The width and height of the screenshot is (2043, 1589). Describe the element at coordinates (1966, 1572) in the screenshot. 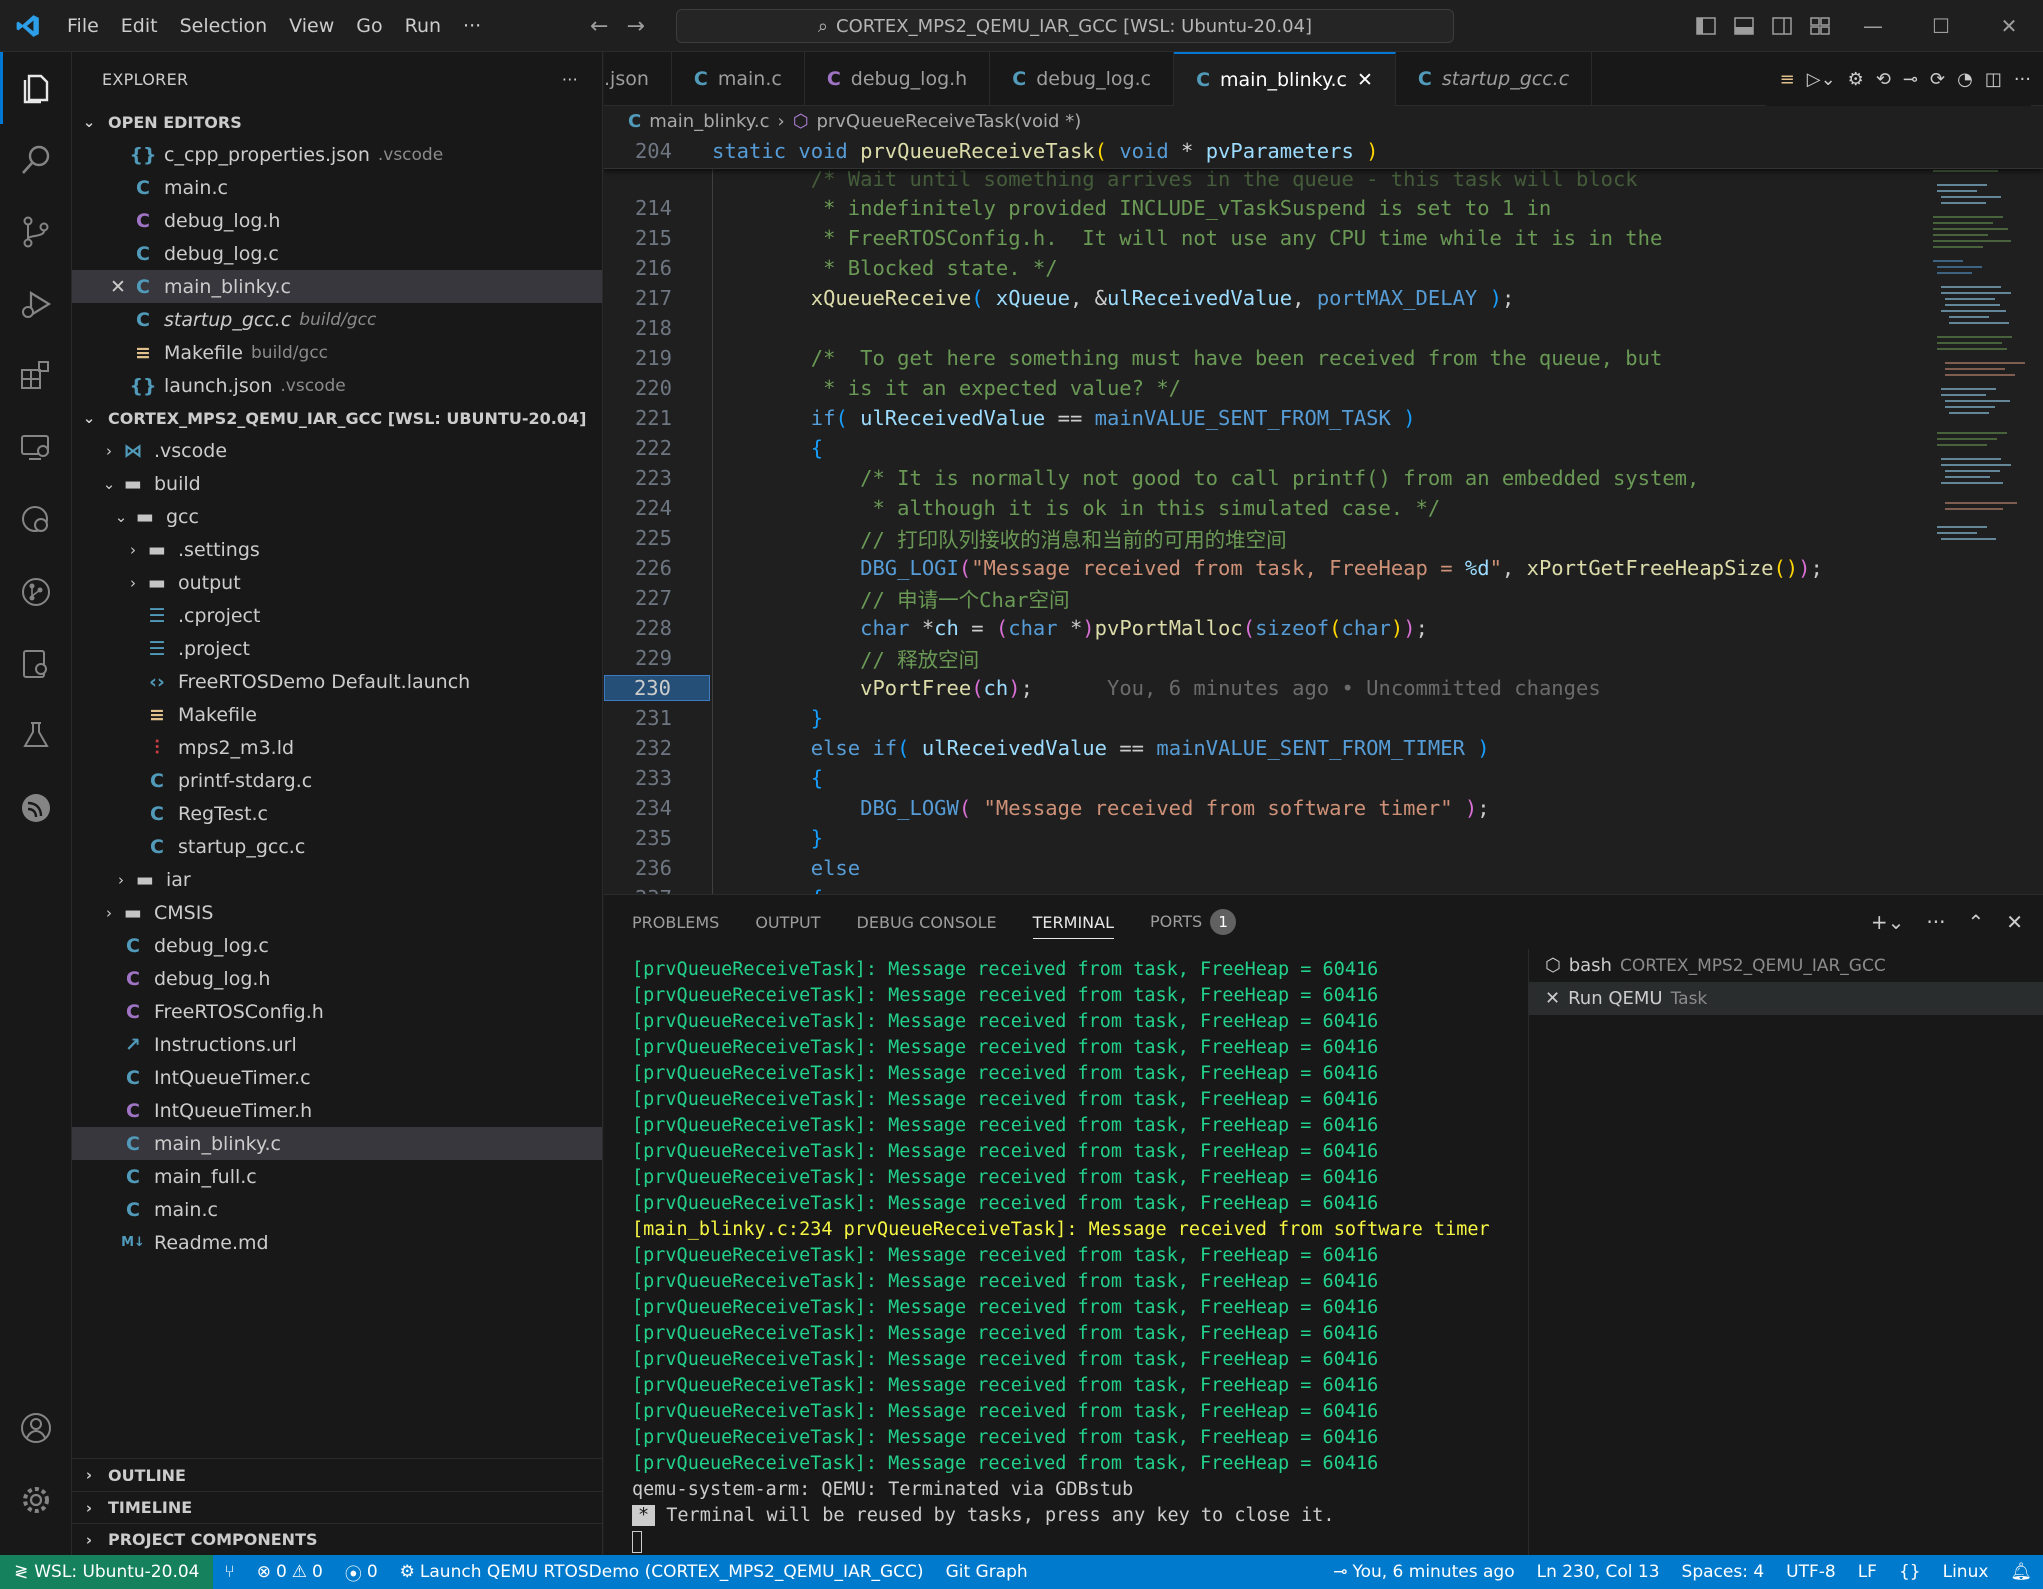

I see `cpp-config-status: Linux` at that location.